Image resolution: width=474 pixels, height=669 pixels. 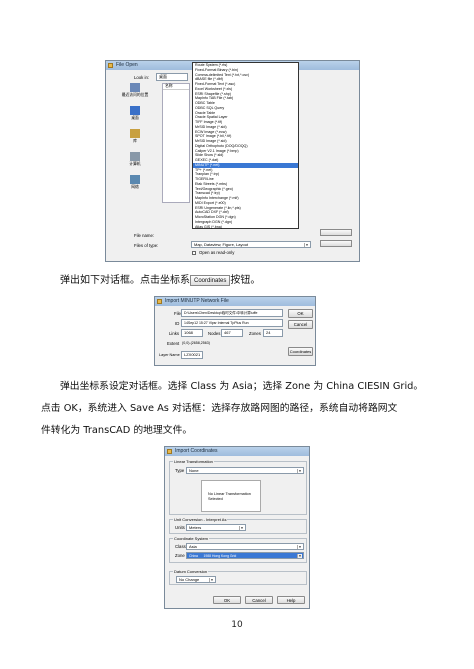 I want to click on sidebar-item-network: 网络, so click(x=135, y=182).